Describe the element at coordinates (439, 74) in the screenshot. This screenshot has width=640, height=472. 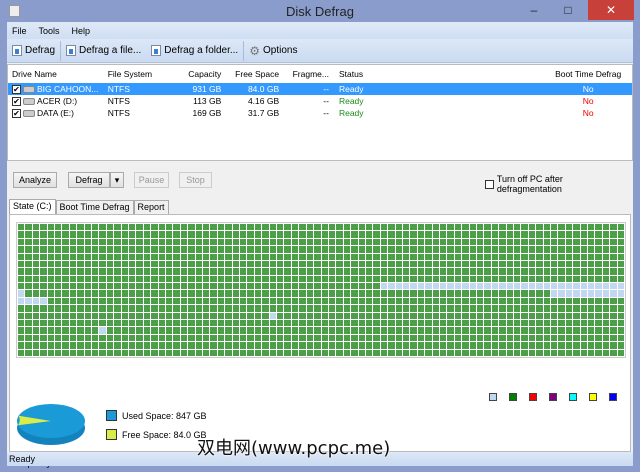
I see `col-status: Status` at that location.